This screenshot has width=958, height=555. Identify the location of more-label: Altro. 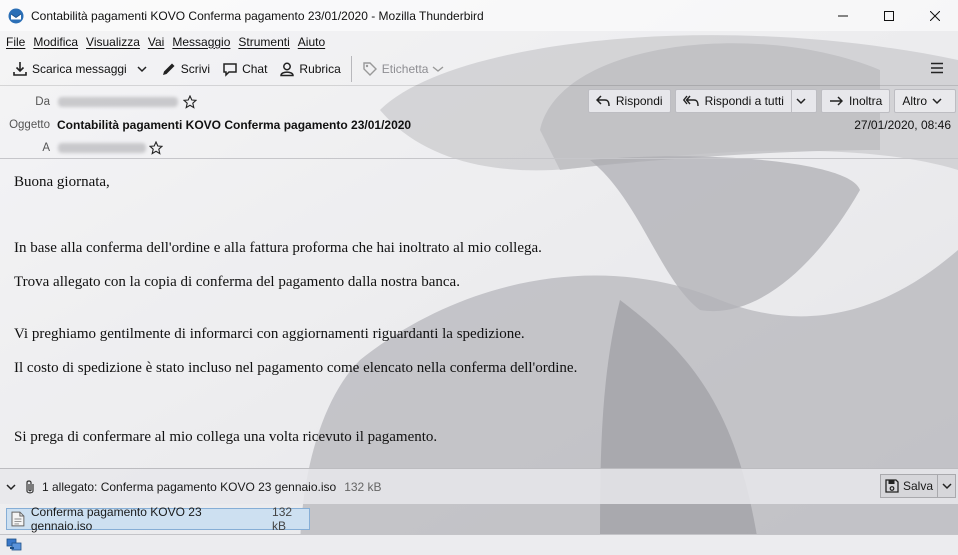
(914, 101).